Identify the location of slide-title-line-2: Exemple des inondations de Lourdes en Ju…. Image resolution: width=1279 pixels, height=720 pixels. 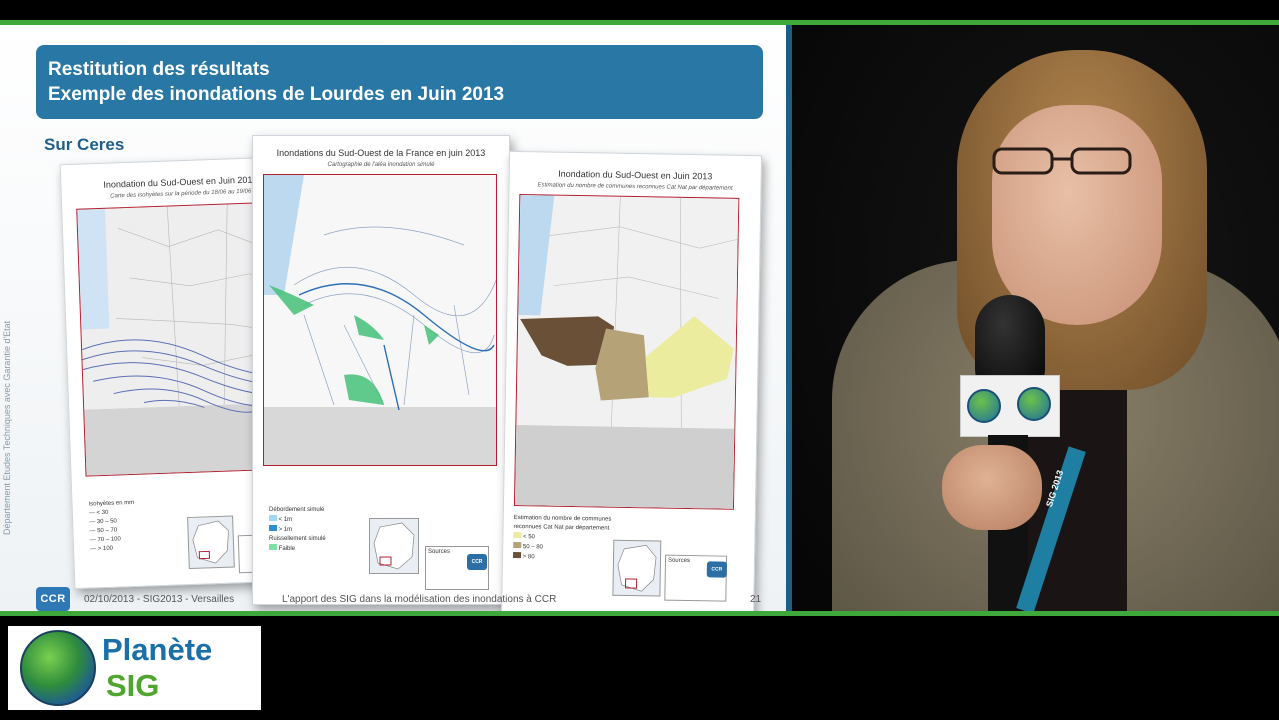
(276, 94).